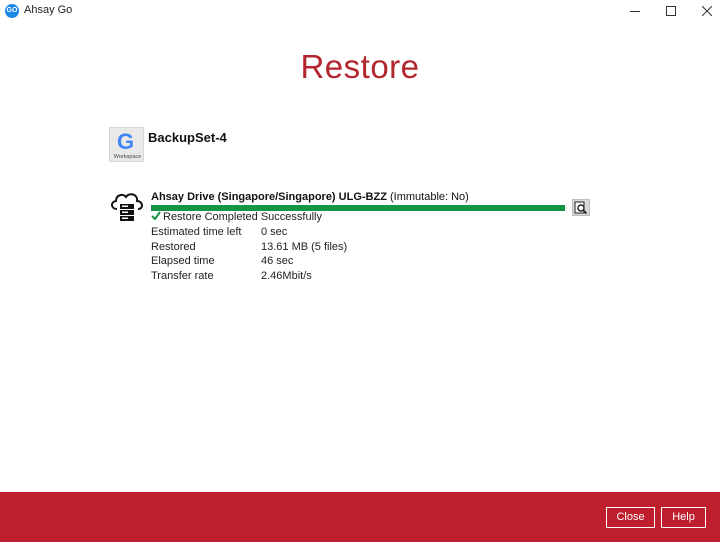  I want to click on google-workspace-icon: G Workspace, so click(126, 144).